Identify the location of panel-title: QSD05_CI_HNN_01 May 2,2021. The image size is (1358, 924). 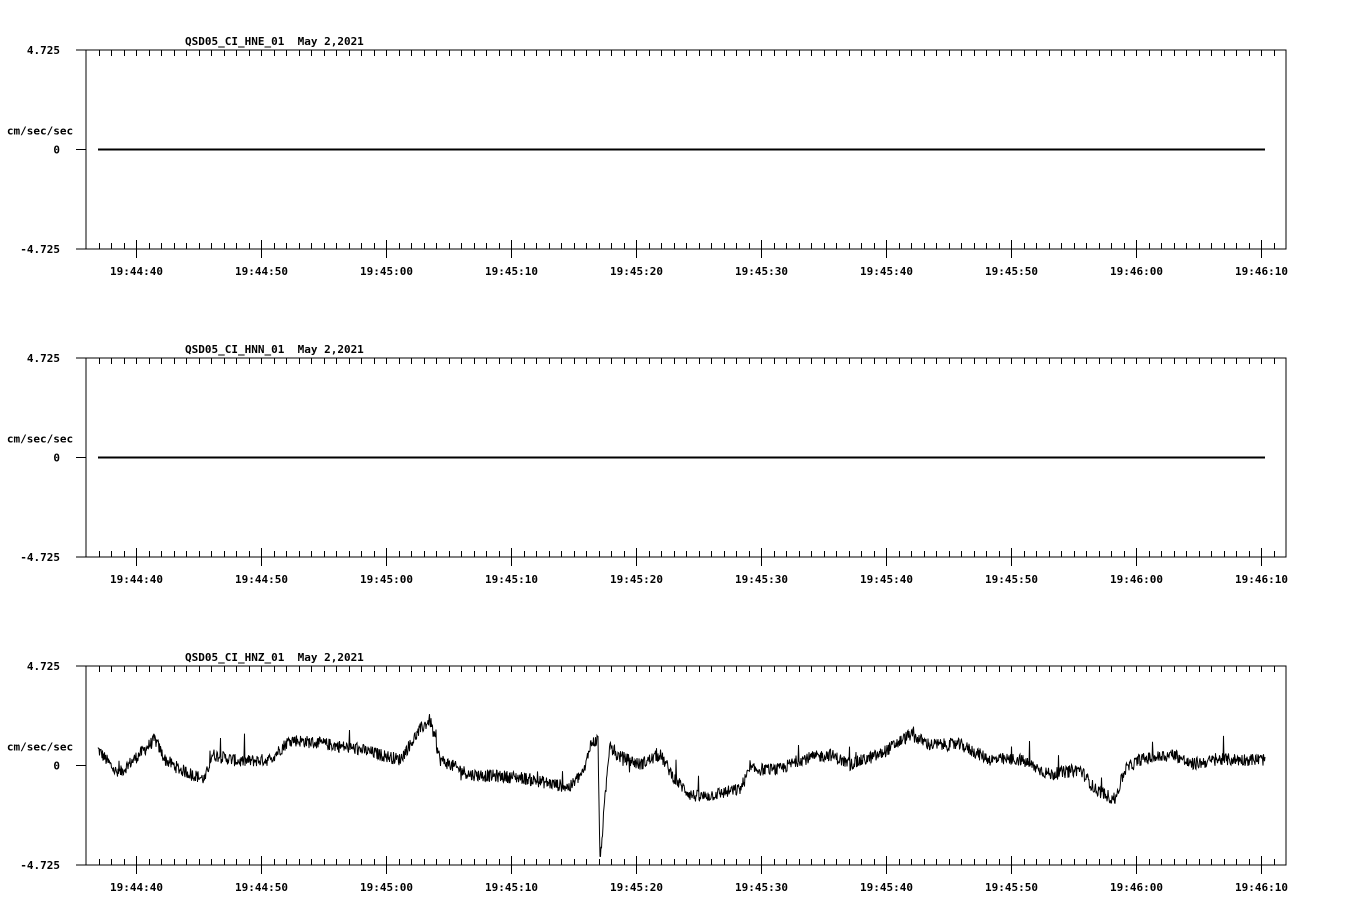
(274, 349).